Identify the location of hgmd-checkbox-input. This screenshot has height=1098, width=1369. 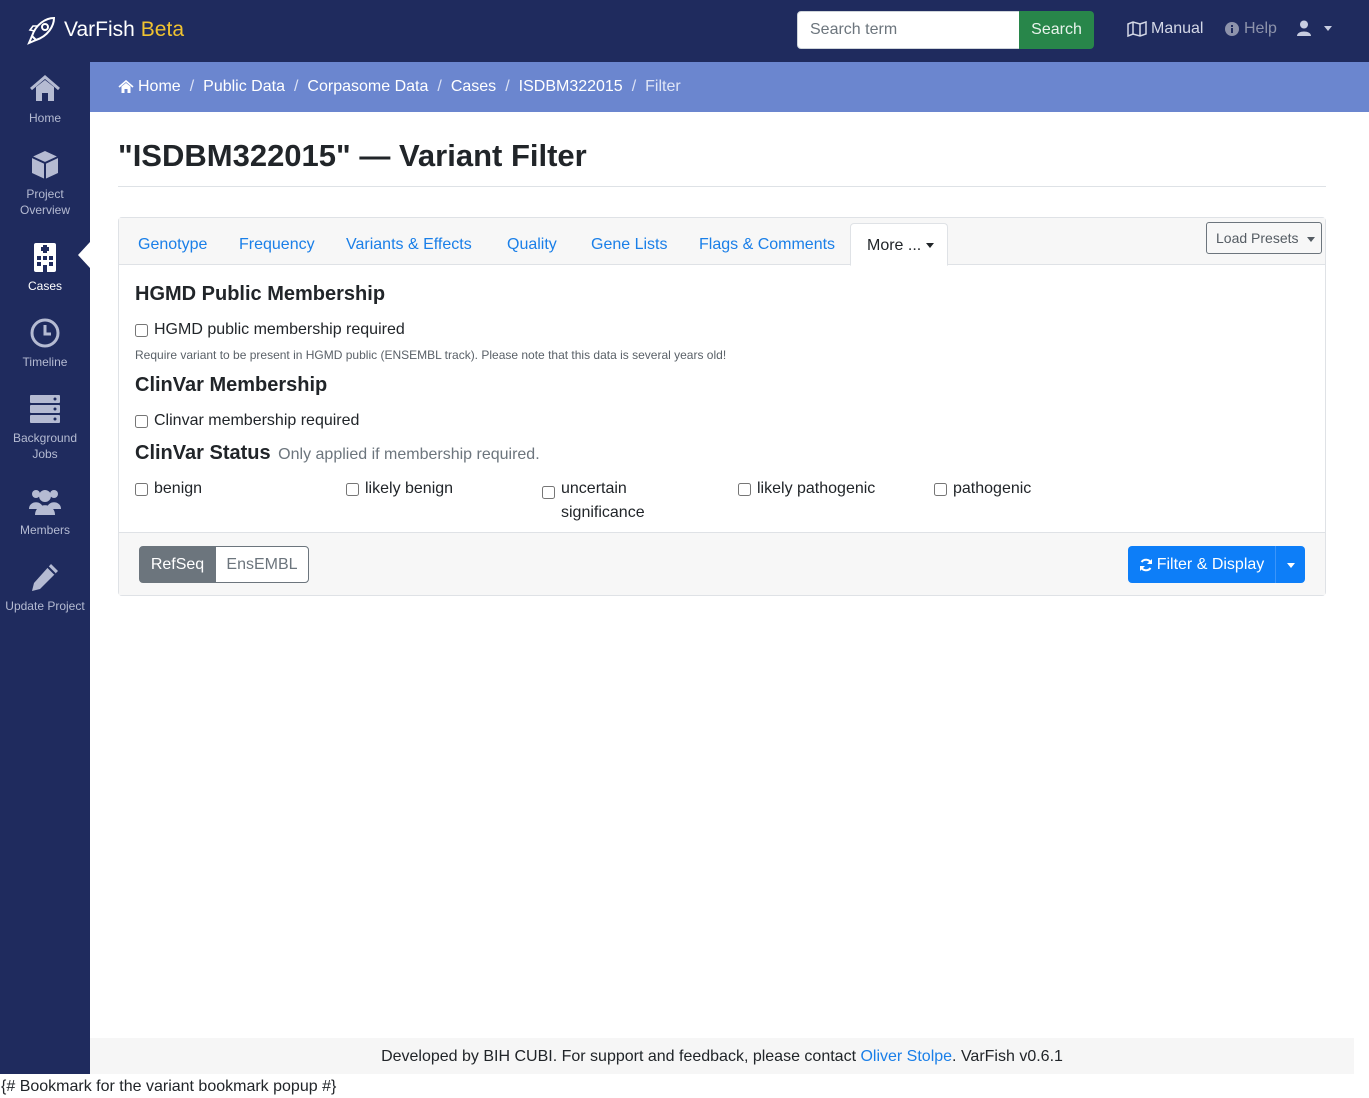
(141, 330).